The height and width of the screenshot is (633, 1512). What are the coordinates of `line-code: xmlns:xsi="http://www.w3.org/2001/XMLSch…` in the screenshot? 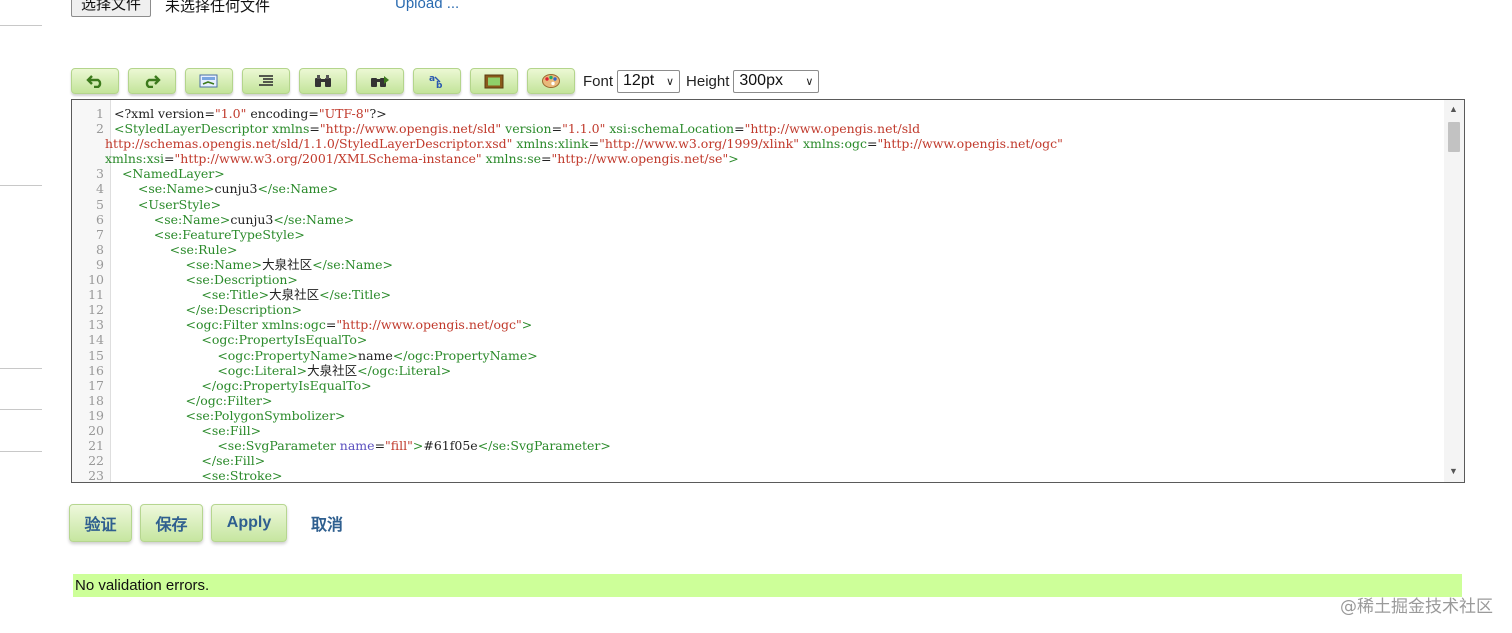 It's located at (422, 159).